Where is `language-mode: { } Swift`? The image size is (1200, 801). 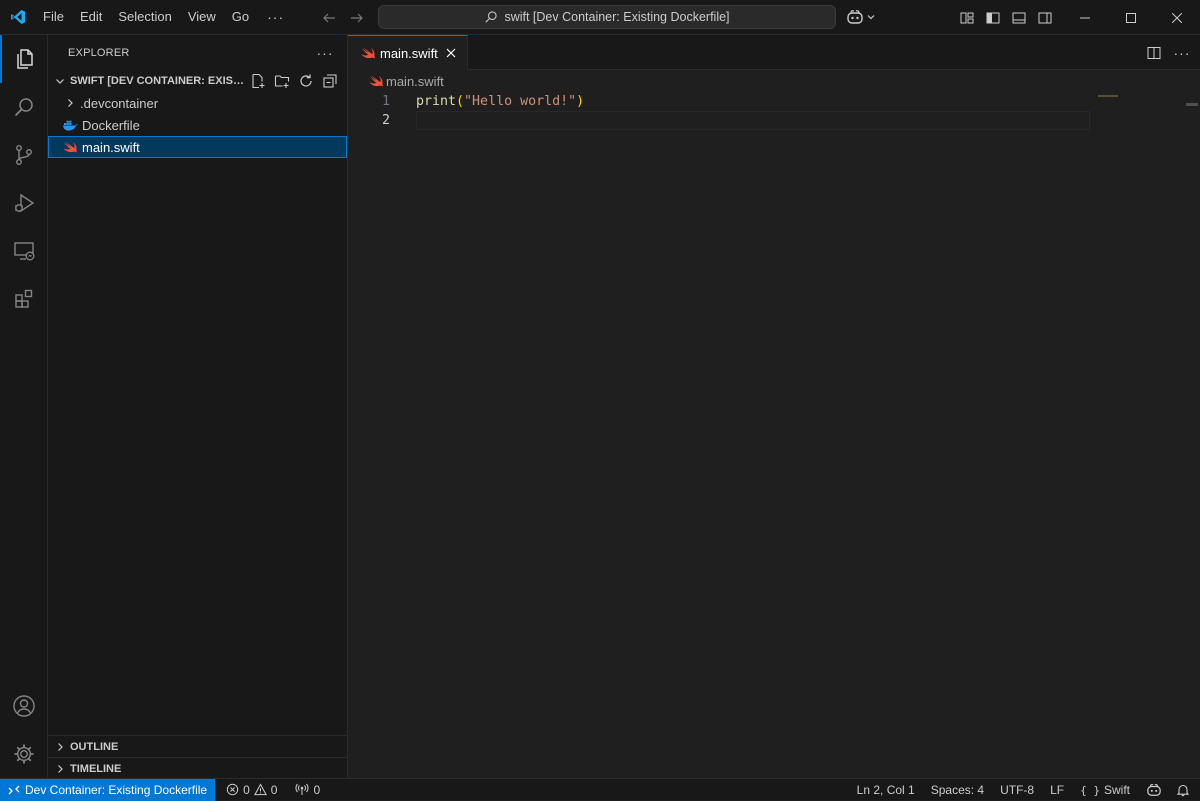
language-mode: { } Swift is located at coordinates (1105, 790).